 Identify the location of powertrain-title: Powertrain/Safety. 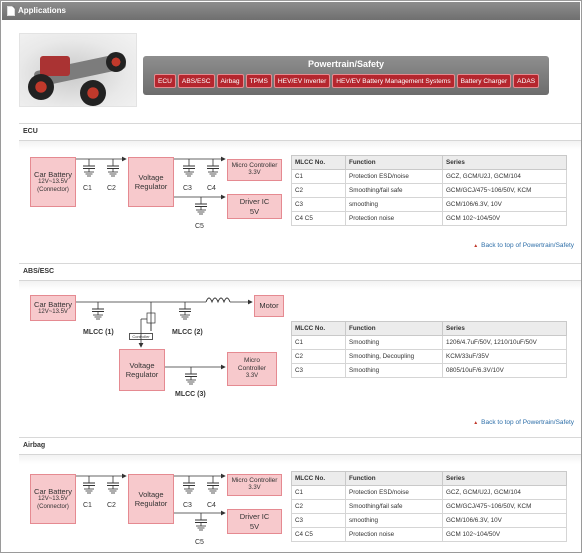
(346, 64).